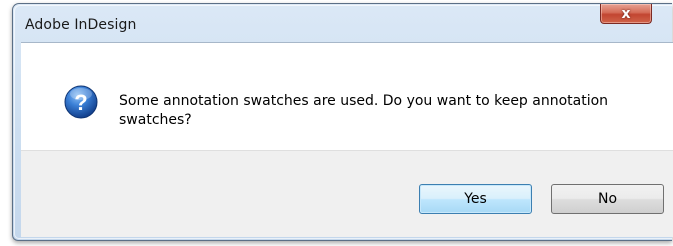 Image resolution: width=673 pixels, height=246 pixels. I want to click on no-button: No, so click(607, 199).